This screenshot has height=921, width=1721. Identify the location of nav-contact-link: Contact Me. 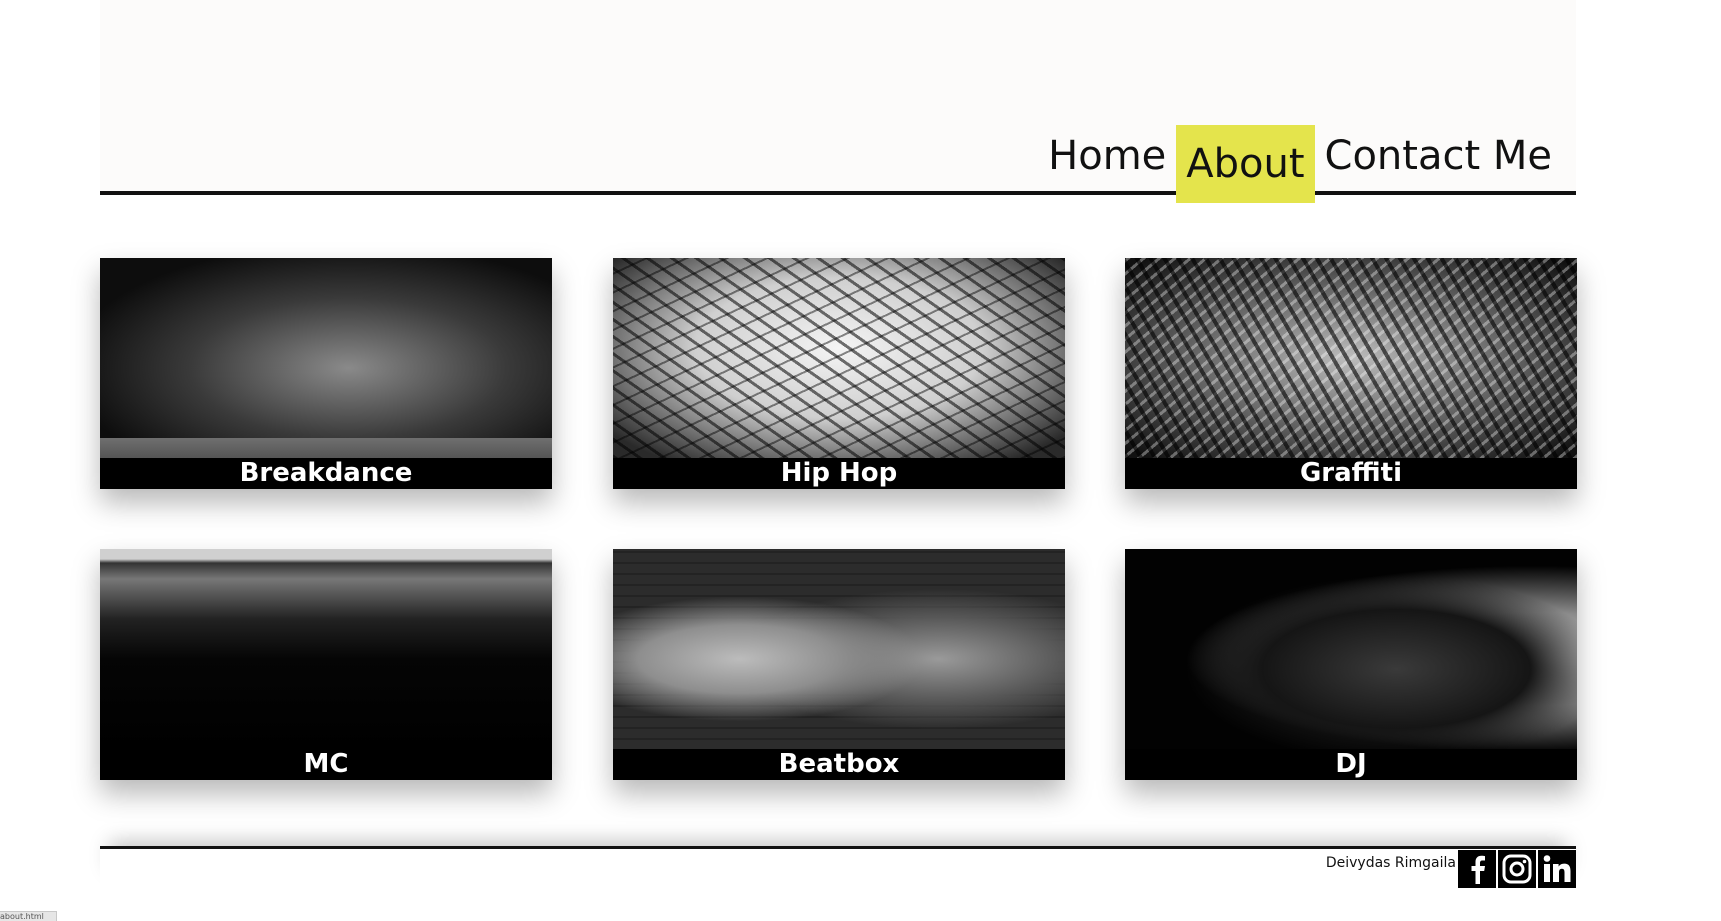
(1438, 164).